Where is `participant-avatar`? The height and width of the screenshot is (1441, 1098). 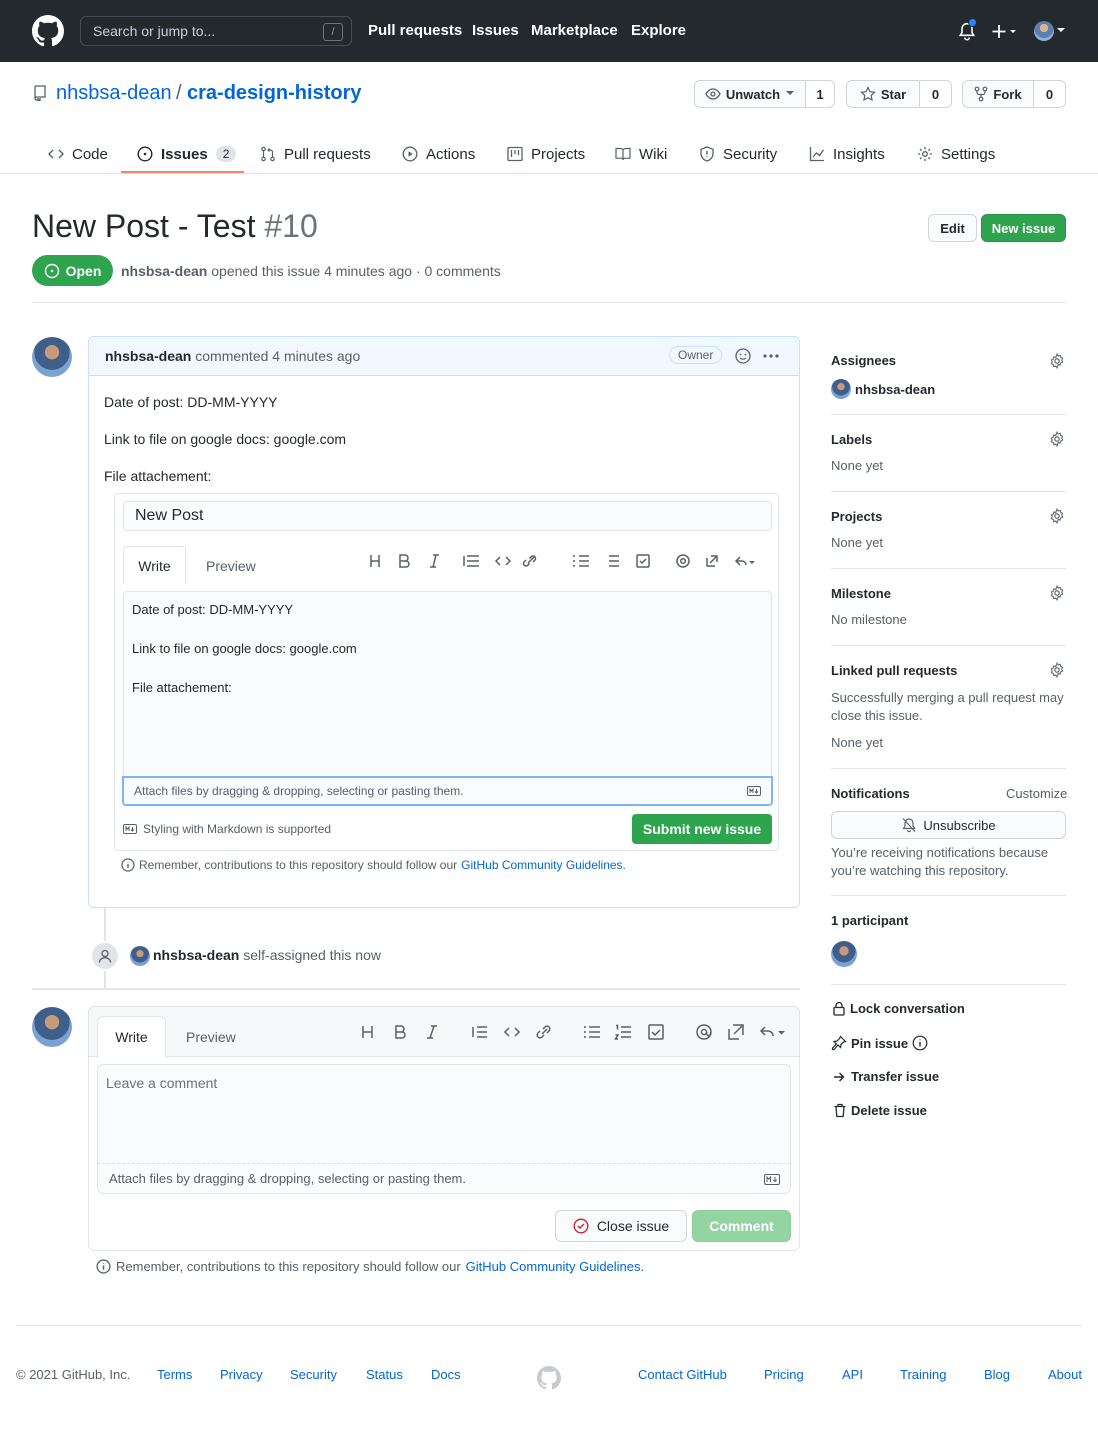 participant-avatar is located at coordinates (844, 954).